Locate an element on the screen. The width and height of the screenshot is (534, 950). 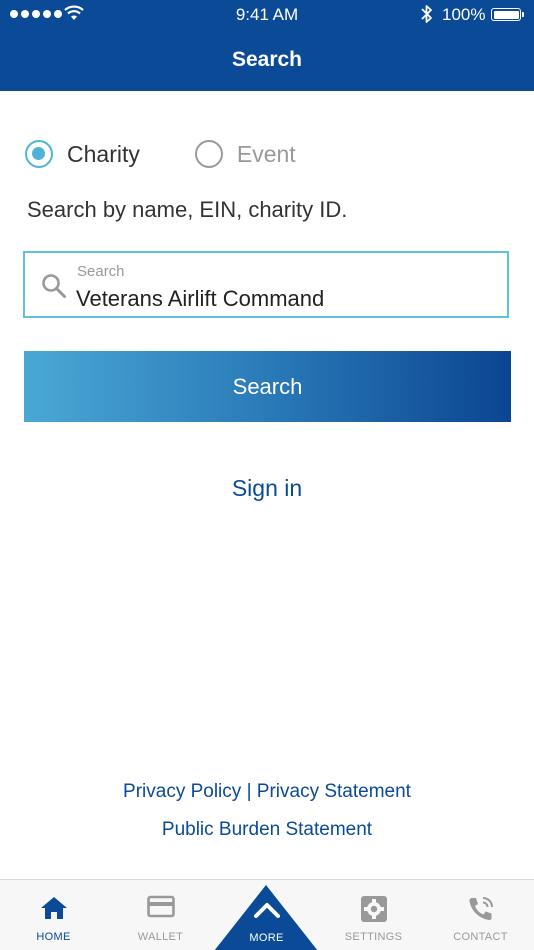
tab-contact: CONTACT is located at coordinates (480, 915).